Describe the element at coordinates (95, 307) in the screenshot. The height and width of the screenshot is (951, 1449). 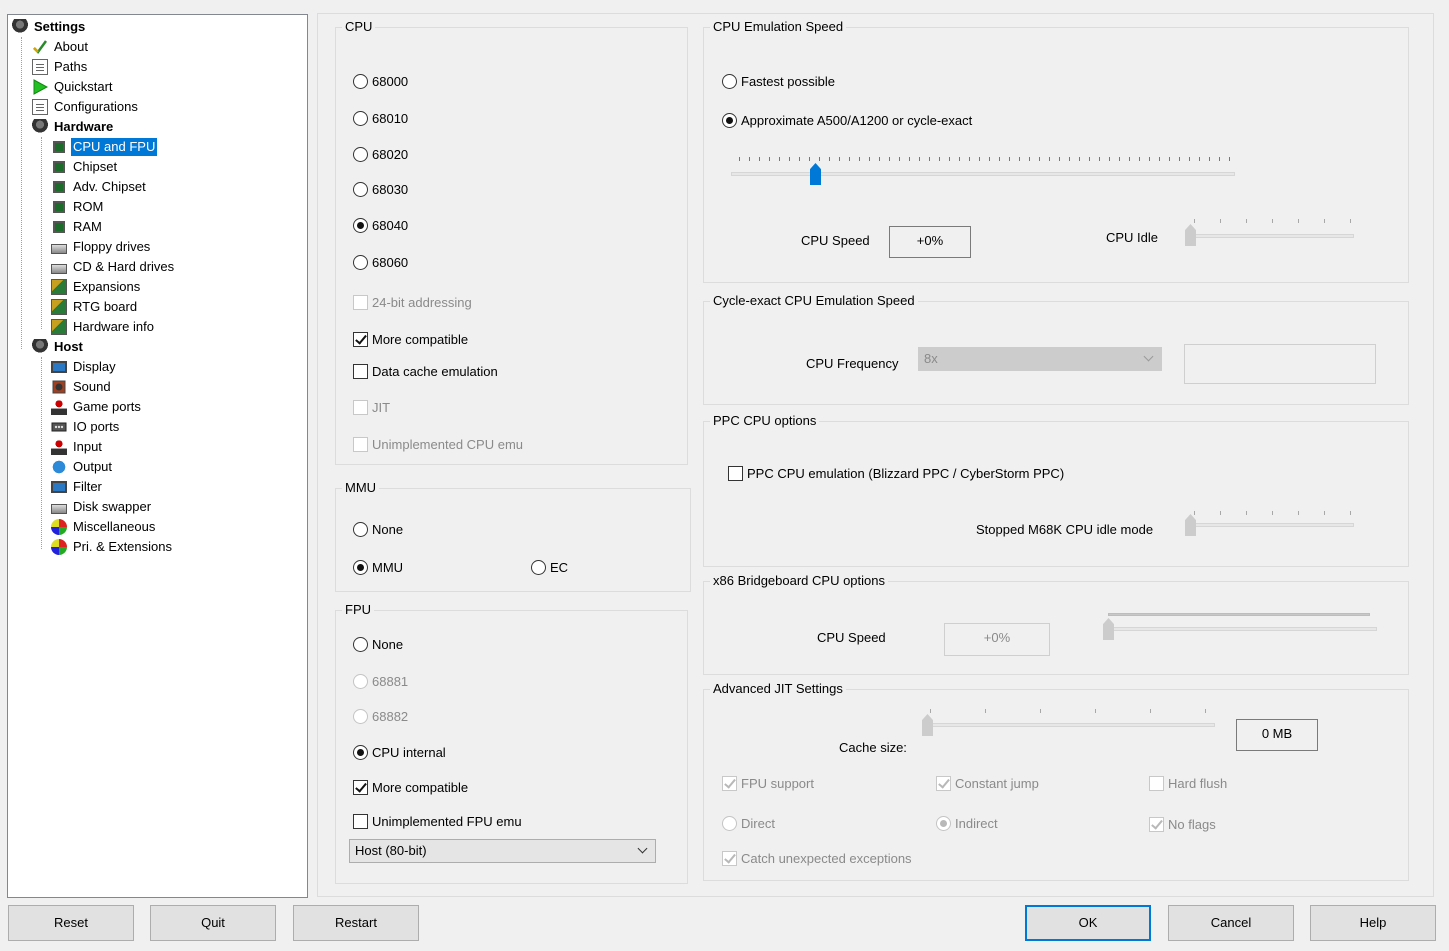
I see `tree-item-rtg-board: RTG board` at that location.